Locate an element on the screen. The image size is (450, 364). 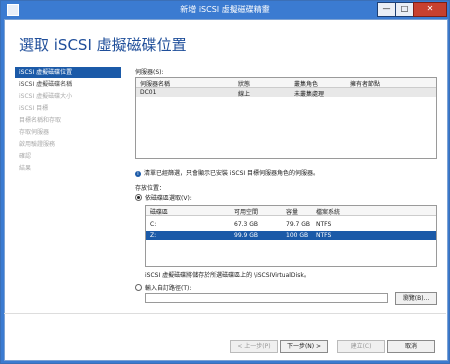
server-label: 伺服器(S): is located at coordinates (149, 72).